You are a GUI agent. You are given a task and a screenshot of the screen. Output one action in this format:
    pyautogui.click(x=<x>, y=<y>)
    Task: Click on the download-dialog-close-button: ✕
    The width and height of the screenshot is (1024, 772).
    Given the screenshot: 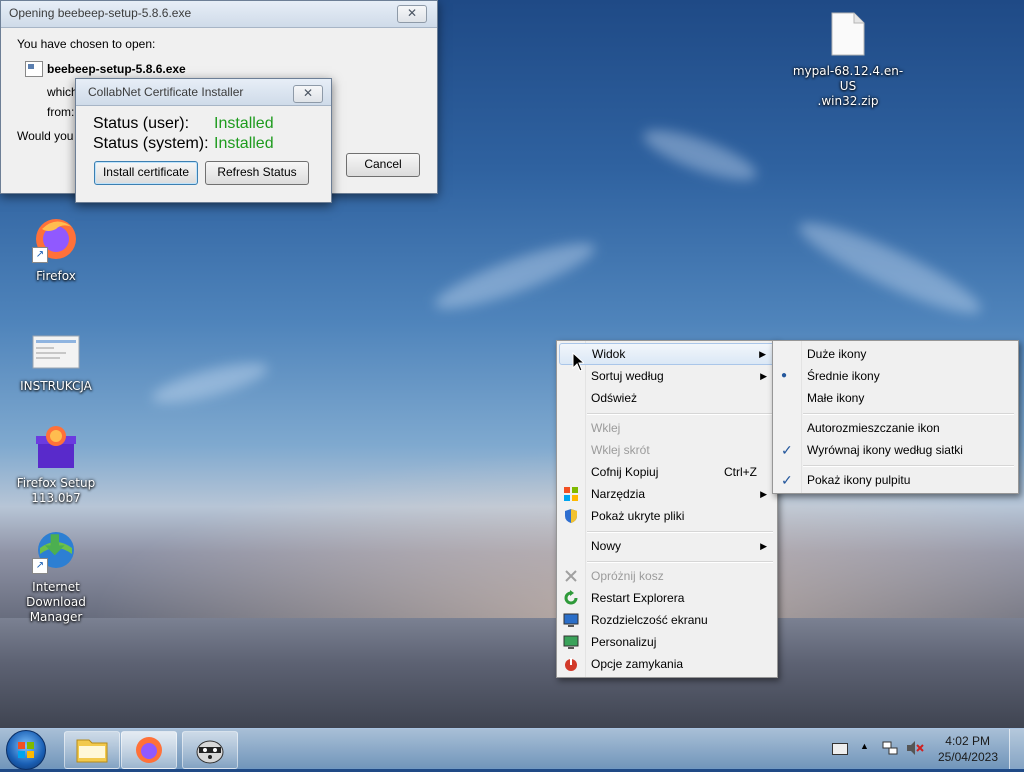 What is the action you would take?
    pyautogui.click(x=412, y=14)
    